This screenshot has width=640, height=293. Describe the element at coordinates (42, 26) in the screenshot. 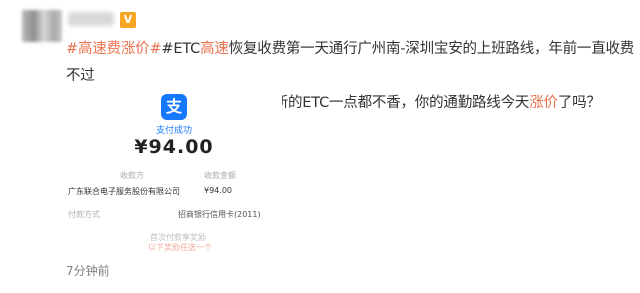

I see `avatar` at that location.